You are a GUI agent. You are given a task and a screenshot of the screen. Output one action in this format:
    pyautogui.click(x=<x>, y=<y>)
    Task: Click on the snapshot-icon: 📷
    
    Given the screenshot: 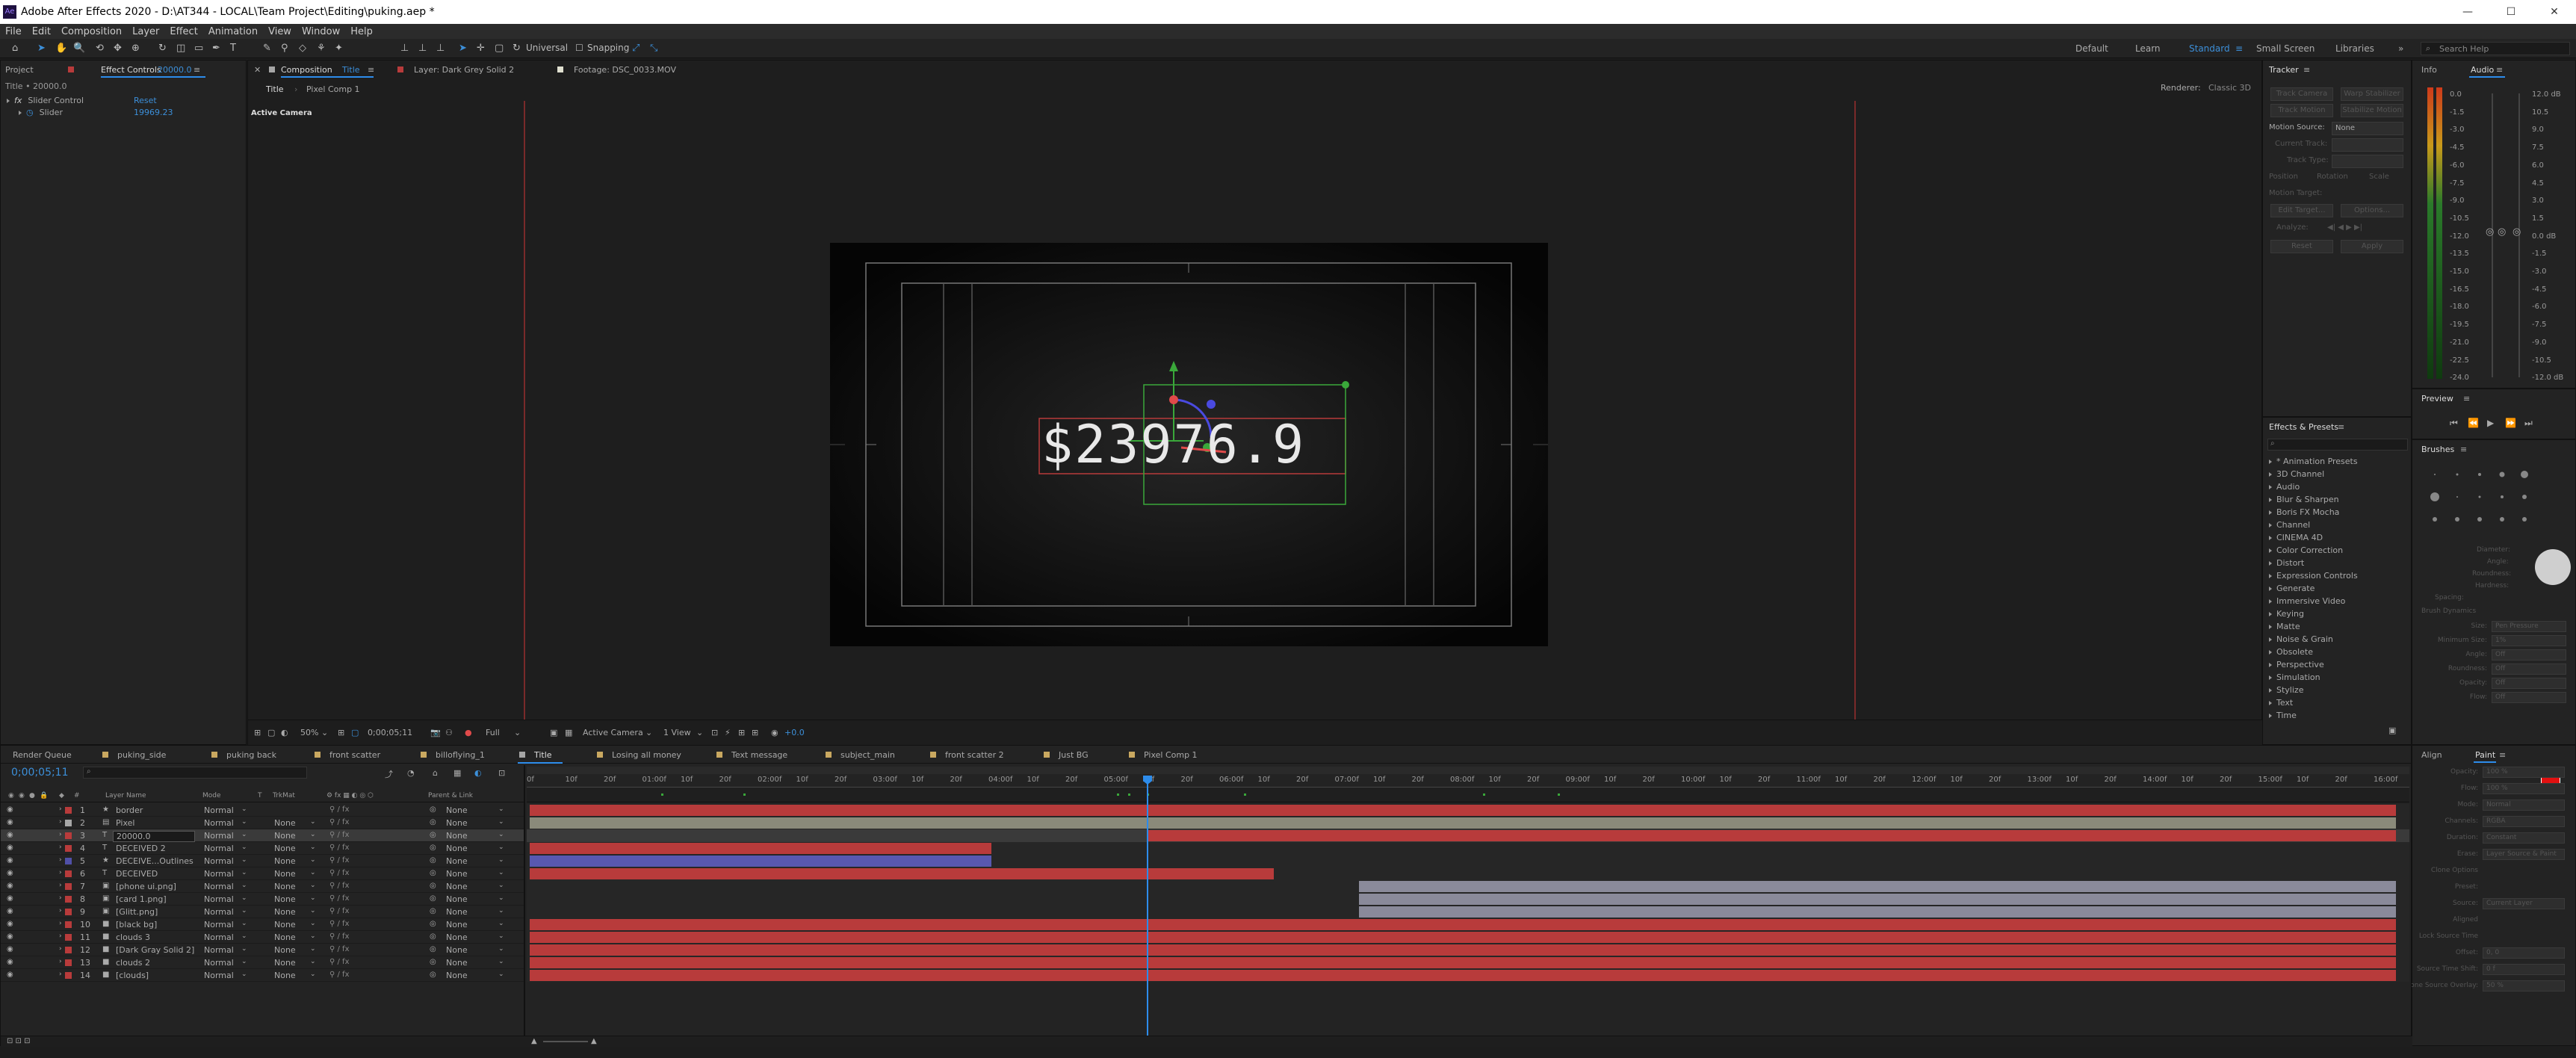 What is the action you would take?
    pyautogui.click(x=435, y=732)
    